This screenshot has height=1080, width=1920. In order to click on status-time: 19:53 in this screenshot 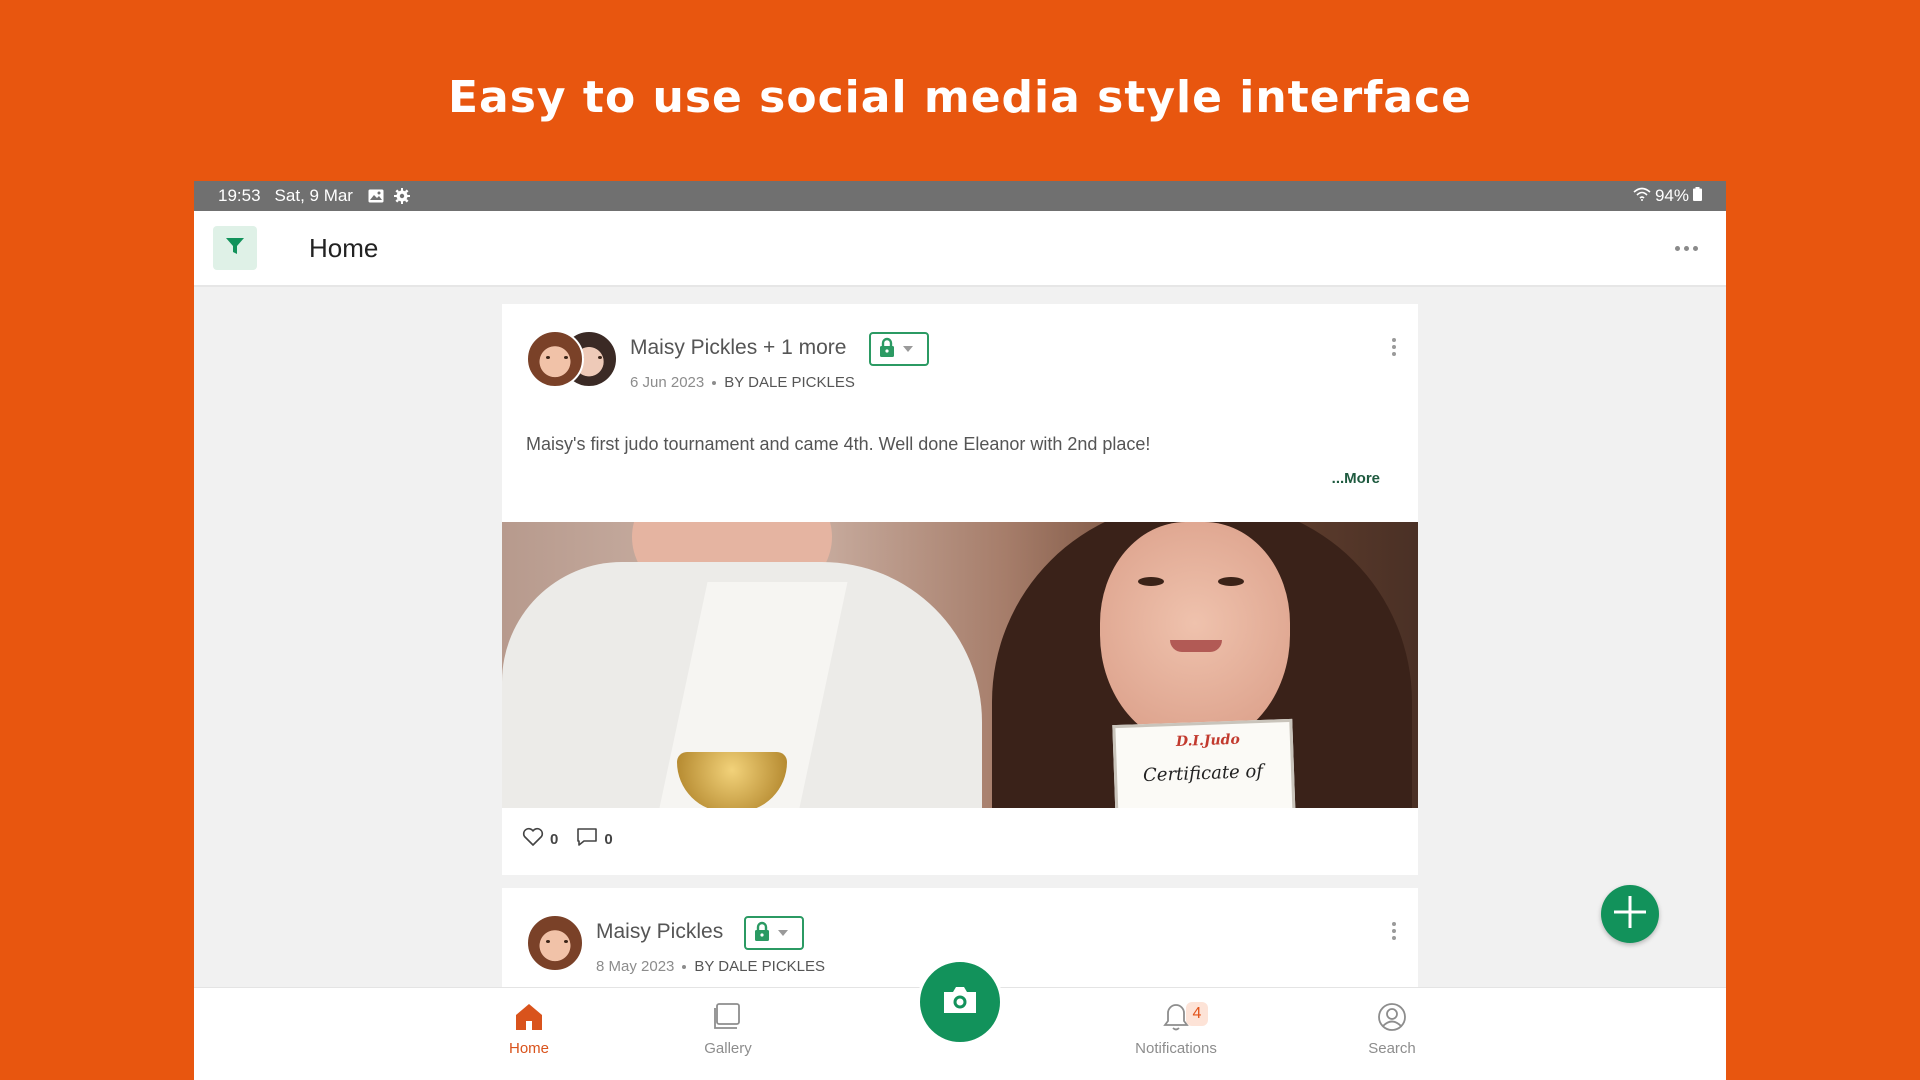, I will do `click(239, 195)`.